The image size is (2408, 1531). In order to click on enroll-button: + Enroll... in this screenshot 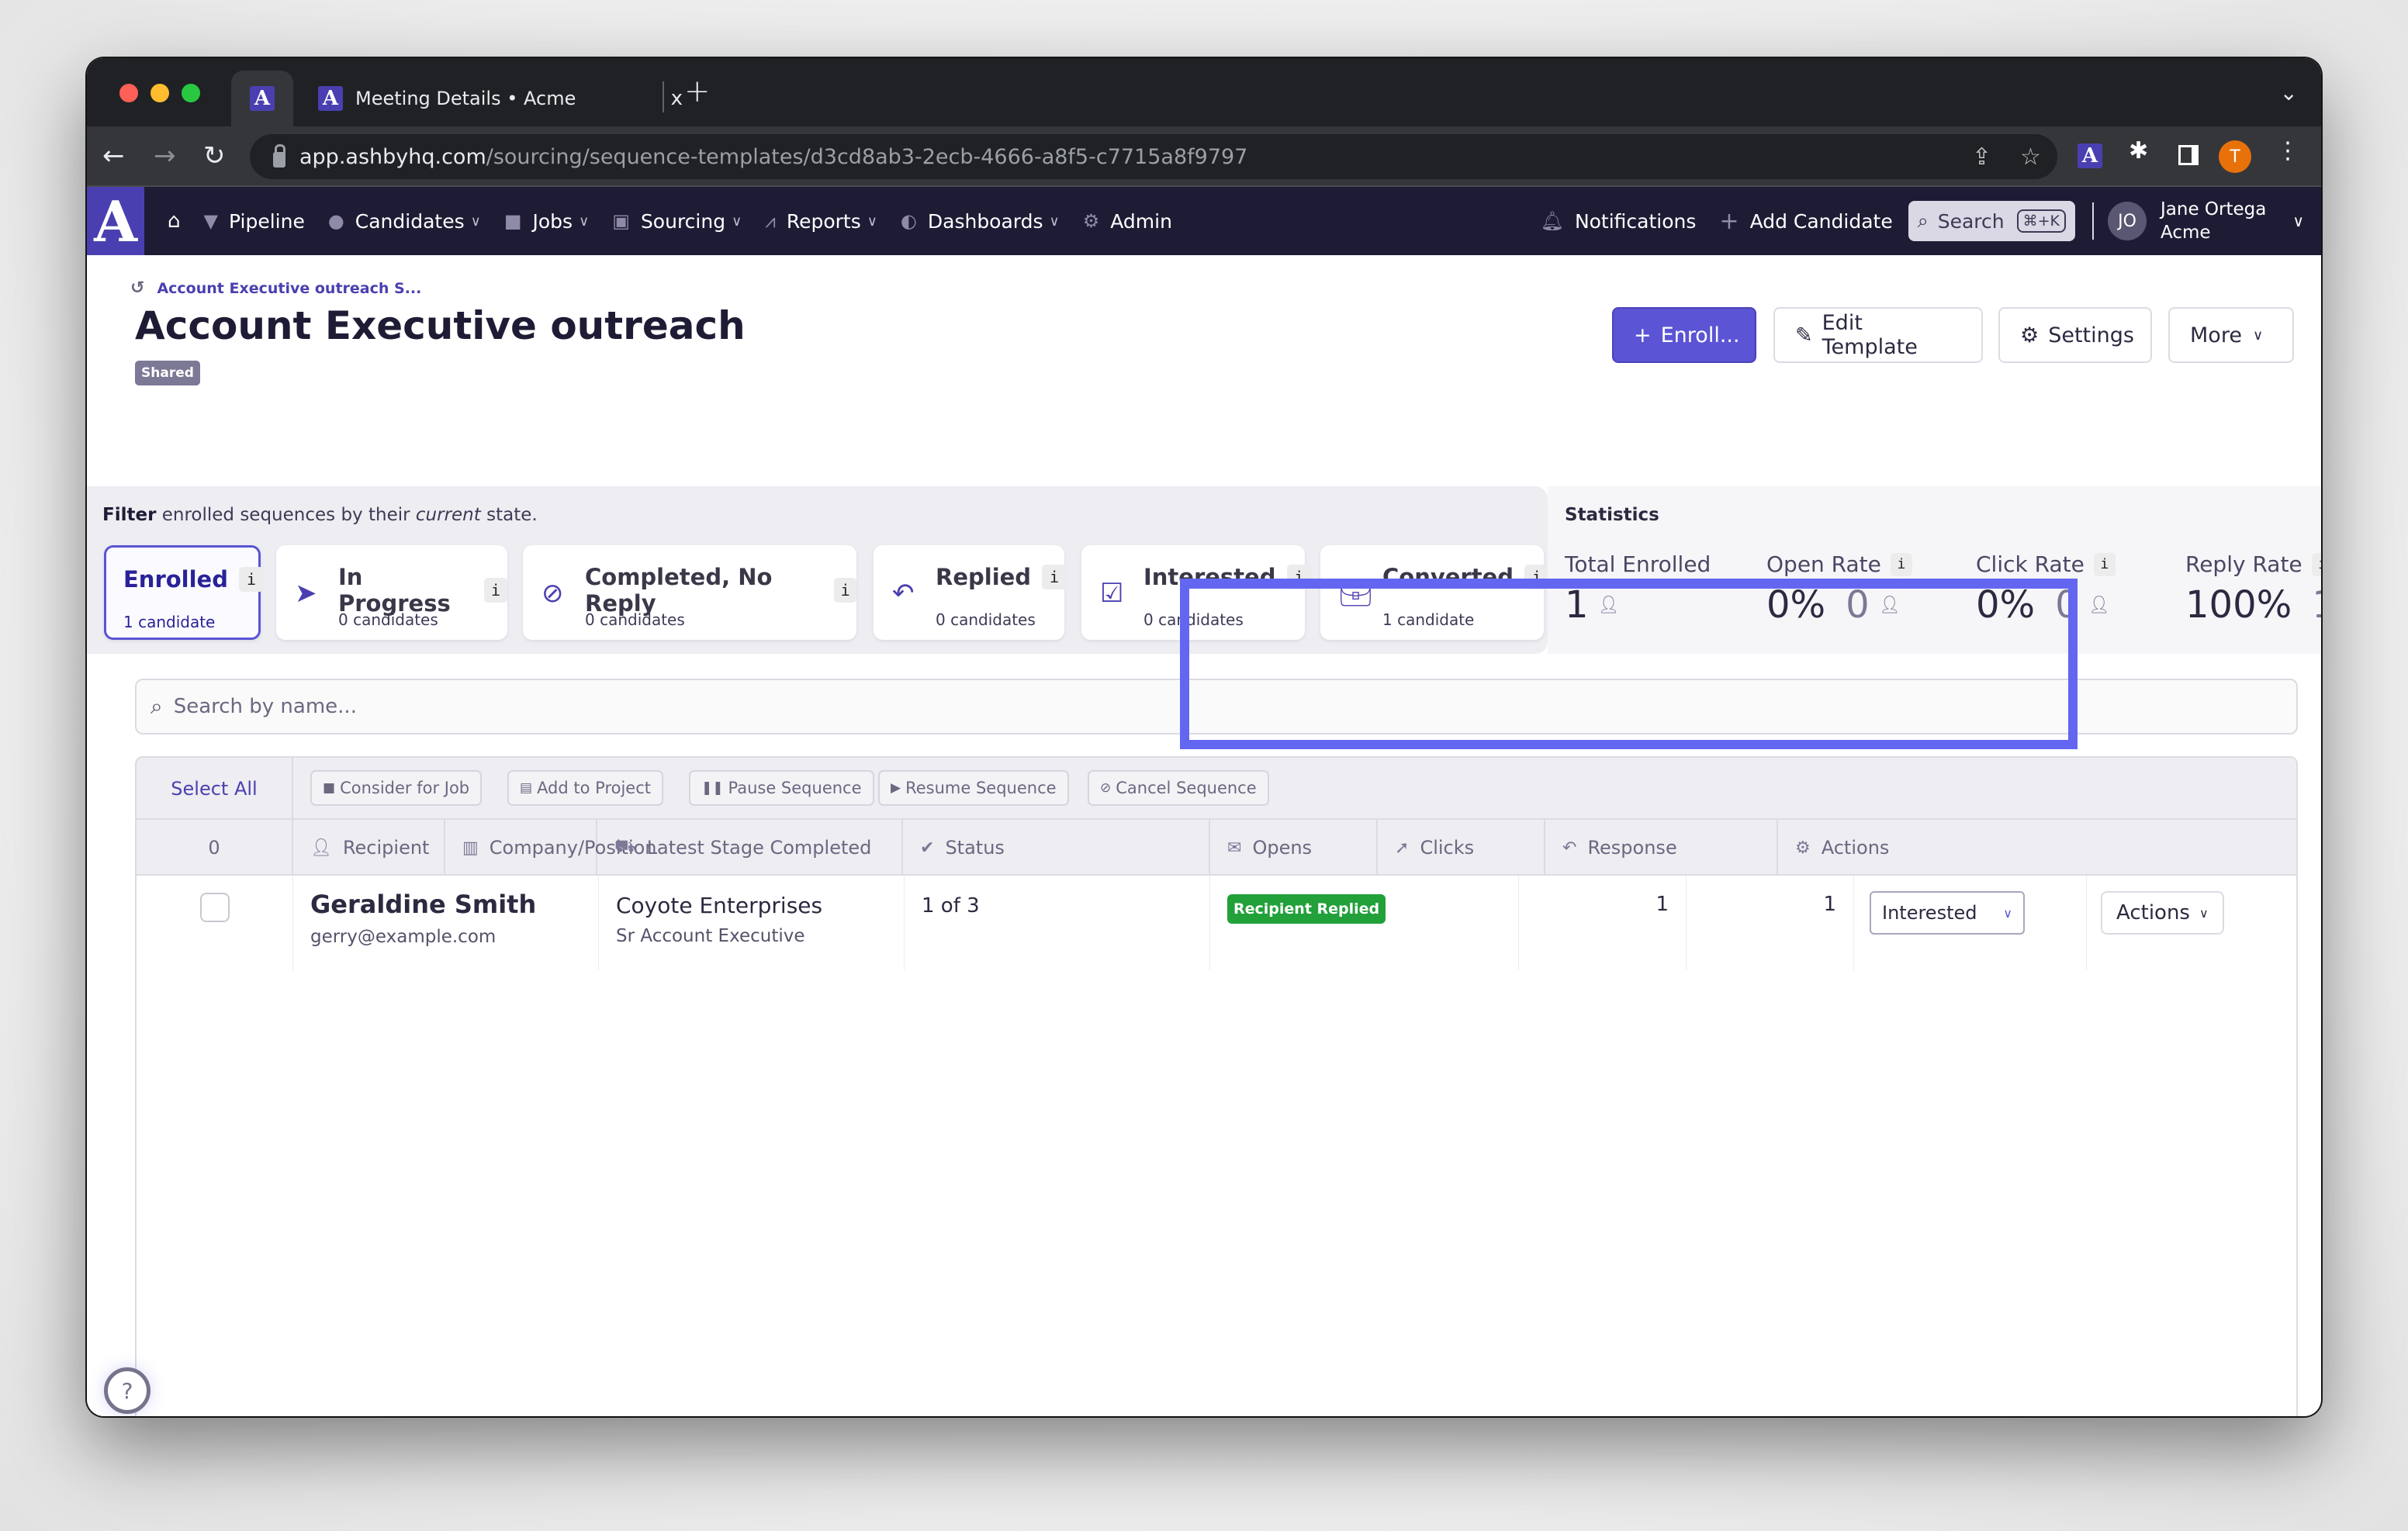, I will do `click(1684, 335)`.